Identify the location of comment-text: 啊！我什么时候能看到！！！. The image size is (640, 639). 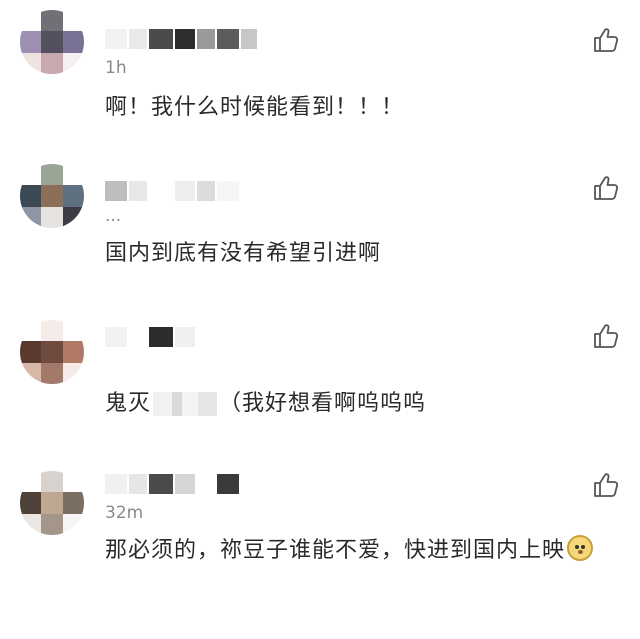
(255, 107).